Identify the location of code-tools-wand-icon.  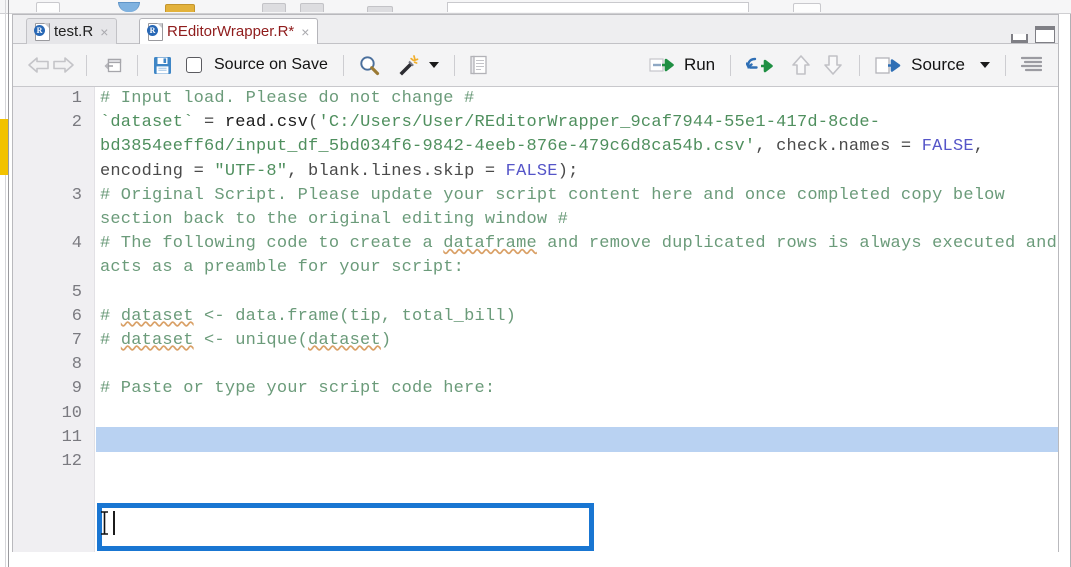
(407, 65).